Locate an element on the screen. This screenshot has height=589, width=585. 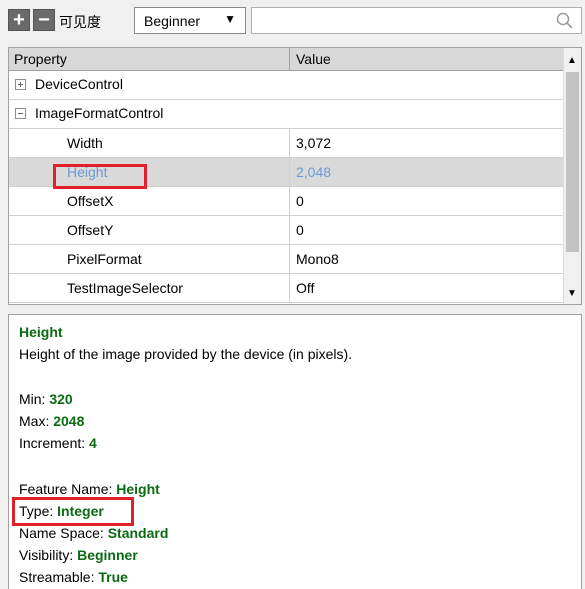
property-row-offsetx: OffsetX 0 is located at coordinates (286, 201).